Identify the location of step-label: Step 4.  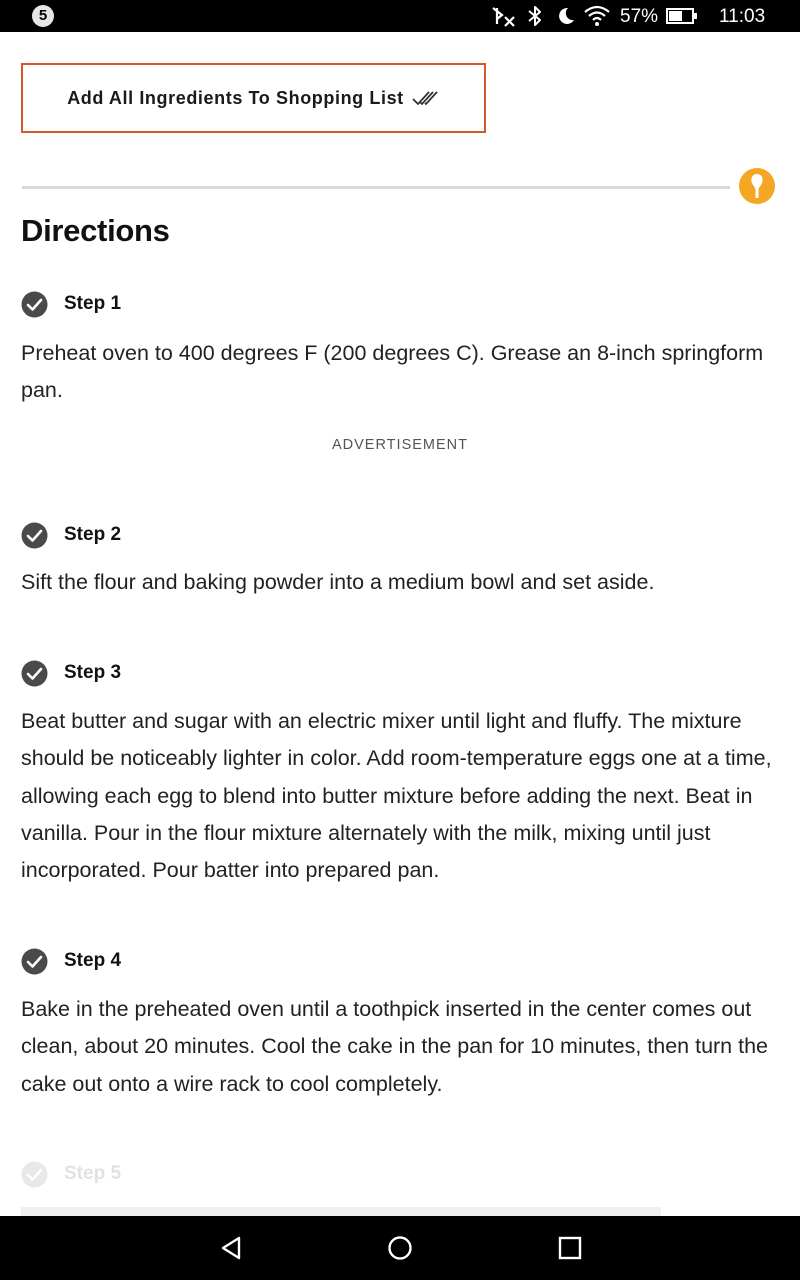
(93, 960).